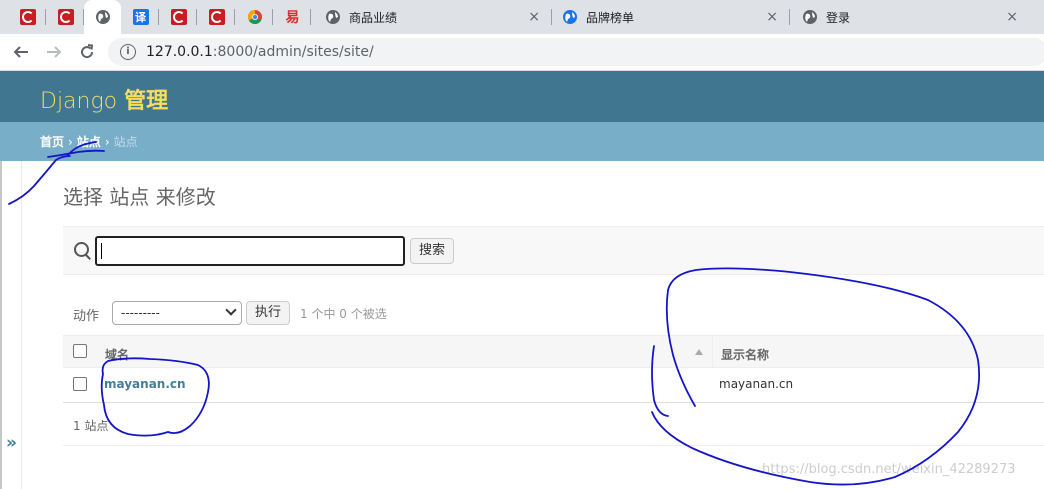 This screenshot has height=489, width=1044. I want to click on column-header-display-name: 显示名称, so click(745, 354).